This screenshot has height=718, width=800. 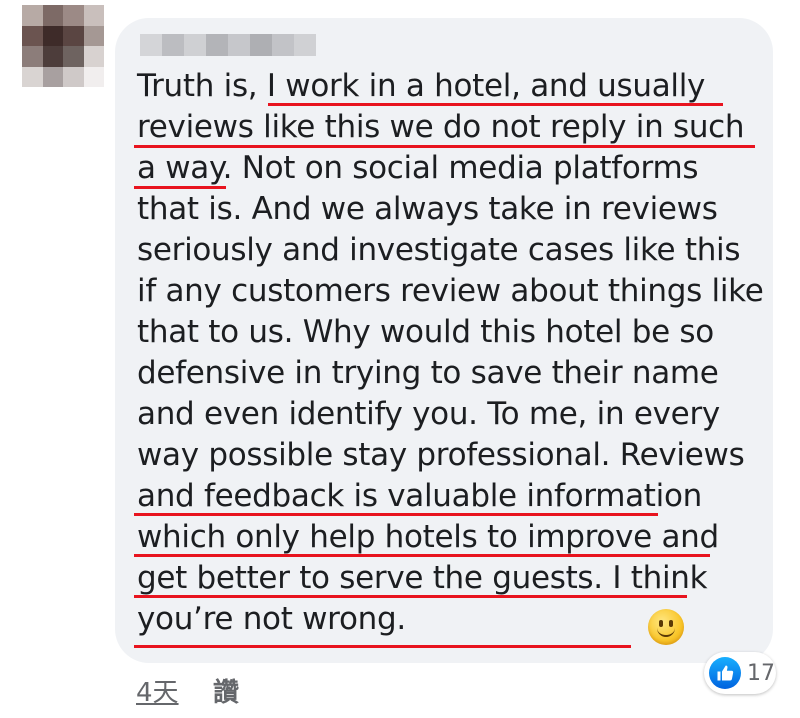 What do you see at coordinates (226, 690) in the screenshot?
I see `like-button: 讚` at bounding box center [226, 690].